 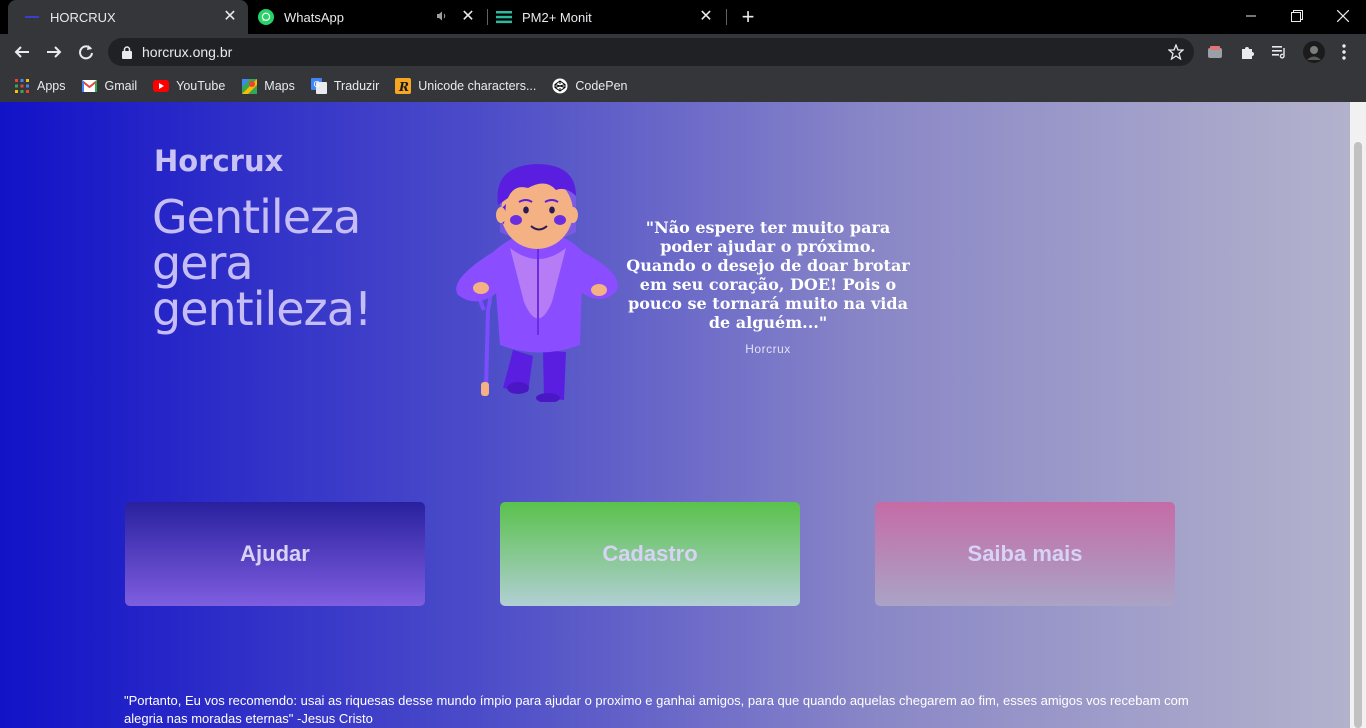 I want to click on bookmark-label: Apps, so click(x=51, y=86).